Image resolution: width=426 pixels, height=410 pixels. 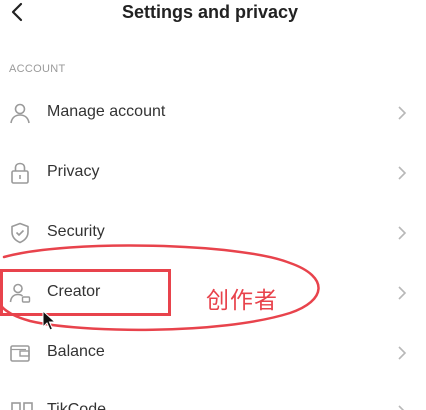 What do you see at coordinates (20, 233) in the screenshot?
I see `shield-icon` at bounding box center [20, 233].